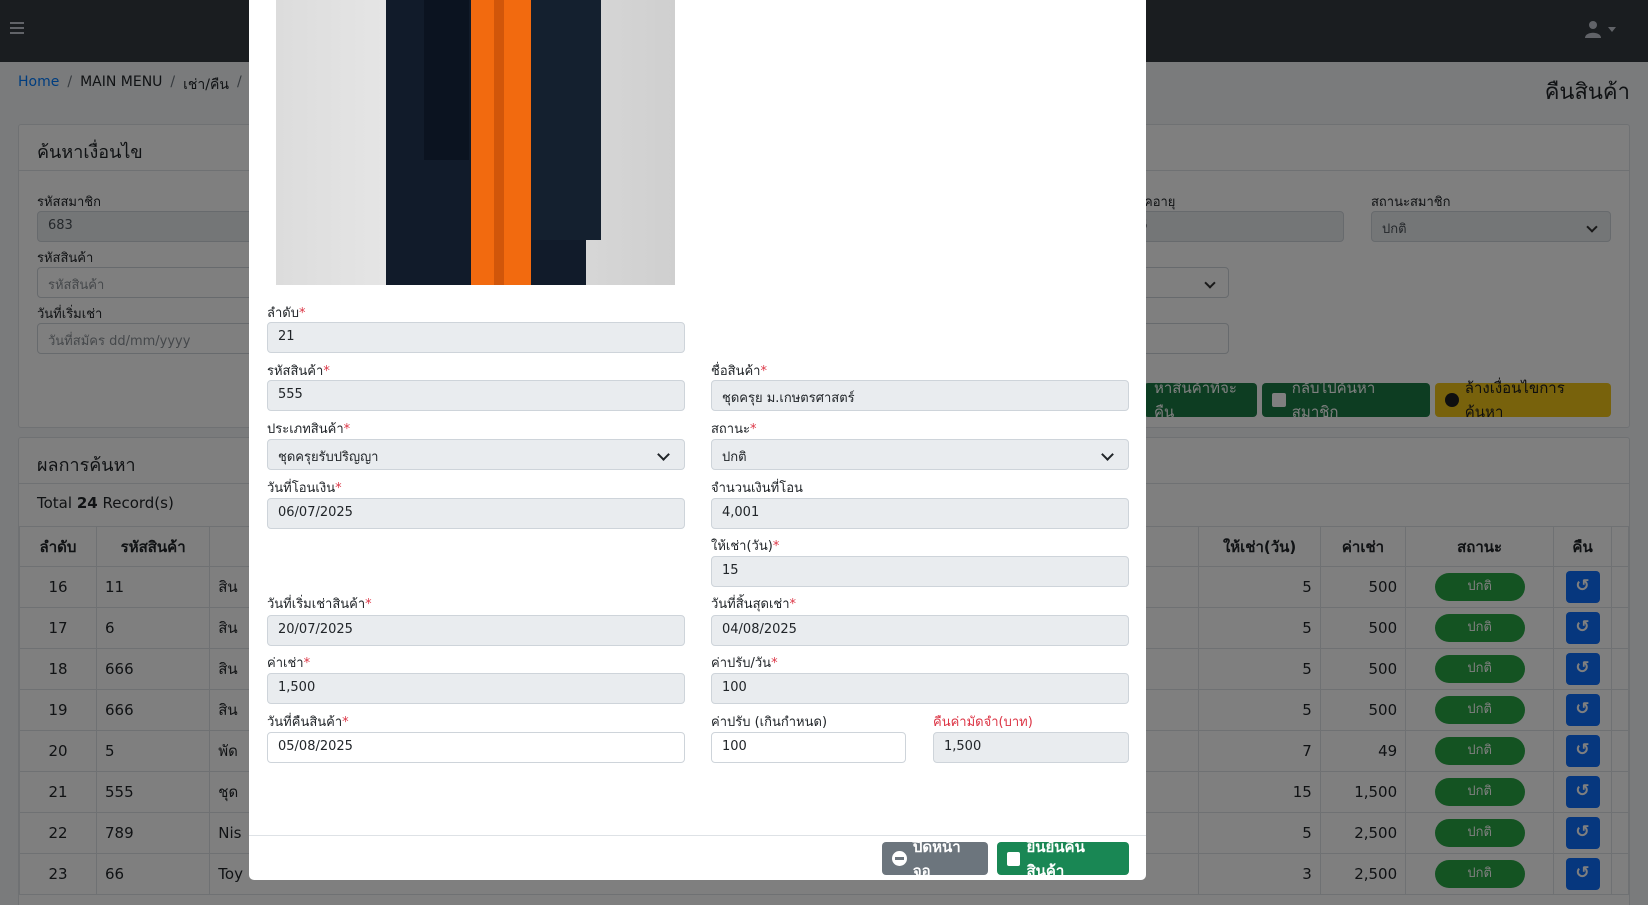  What do you see at coordinates (309, 429) in the screenshot?
I see `type-label: ประเภทสินค้า*` at bounding box center [309, 429].